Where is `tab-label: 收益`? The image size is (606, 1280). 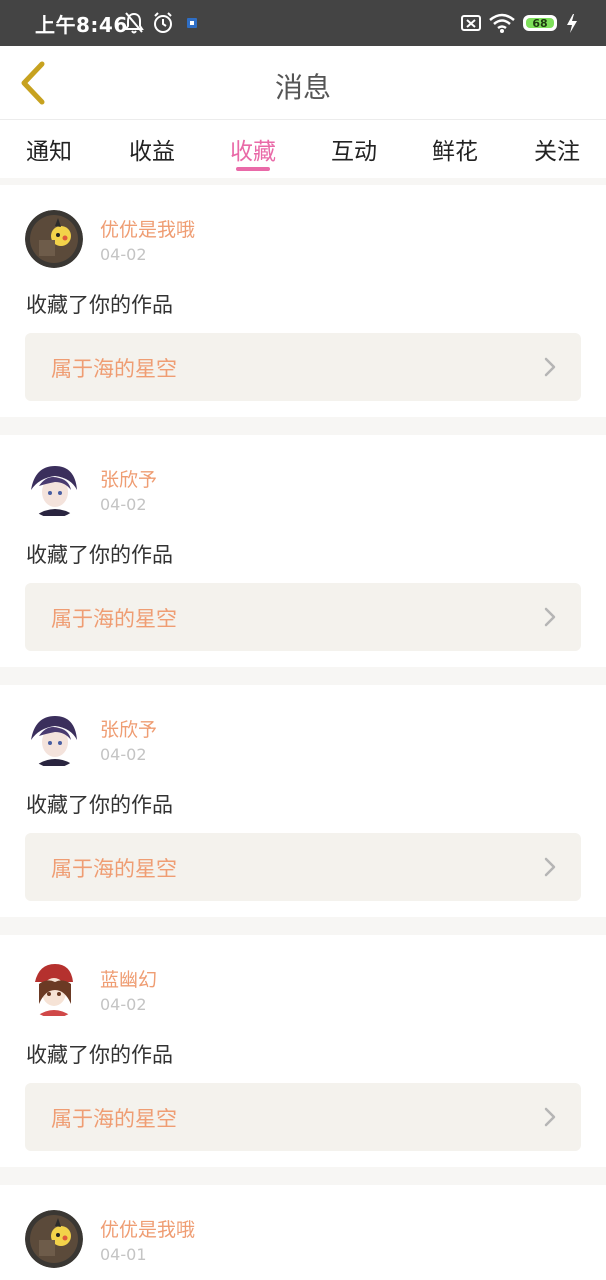
tab-label: 收益 is located at coordinates (152, 152).